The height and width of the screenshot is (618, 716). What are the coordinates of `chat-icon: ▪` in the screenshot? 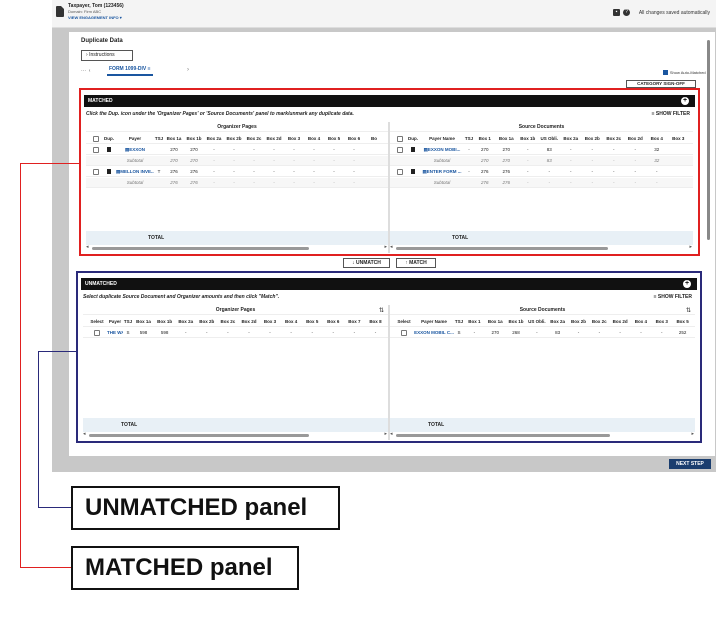 It's located at (616, 12).